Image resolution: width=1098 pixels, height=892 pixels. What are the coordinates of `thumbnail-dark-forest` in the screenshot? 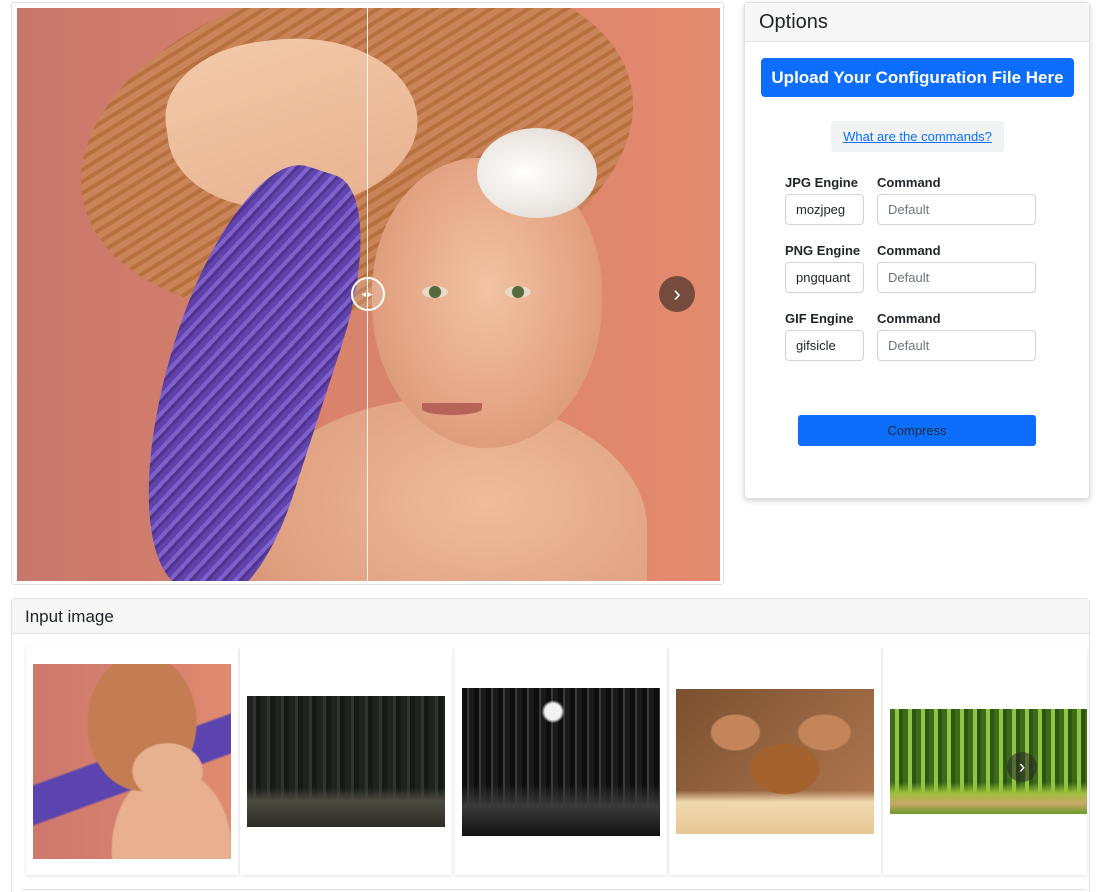 It's located at (346, 761).